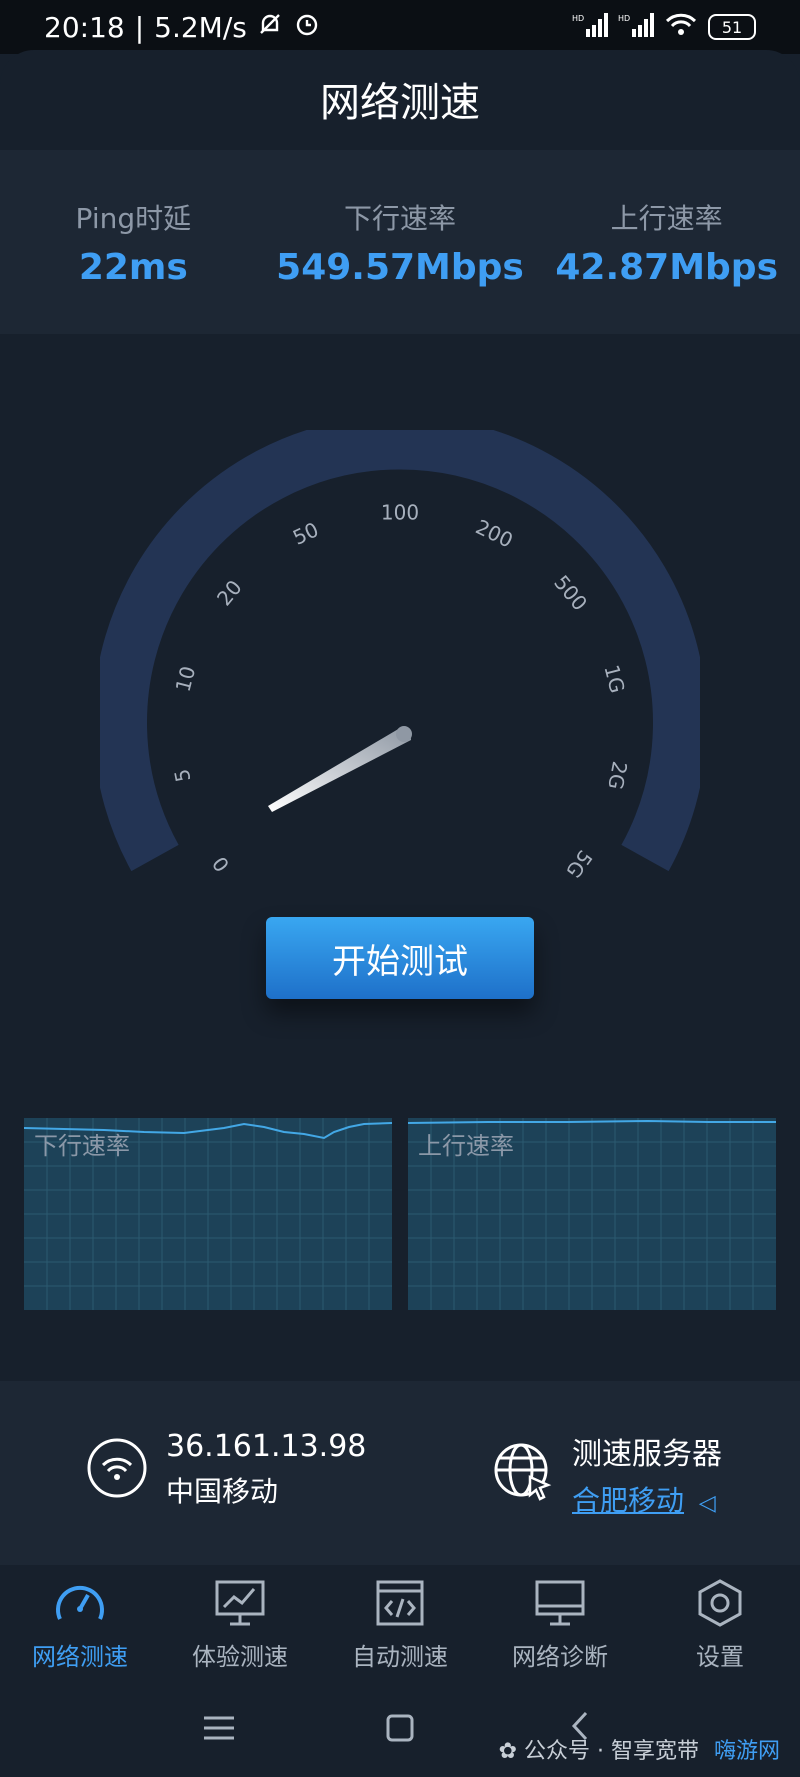 The height and width of the screenshot is (1777, 800). What do you see at coordinates (186, 679) in the screenshot?
I see `gauge-tick-label: 10` at bounding box center [186, 679].